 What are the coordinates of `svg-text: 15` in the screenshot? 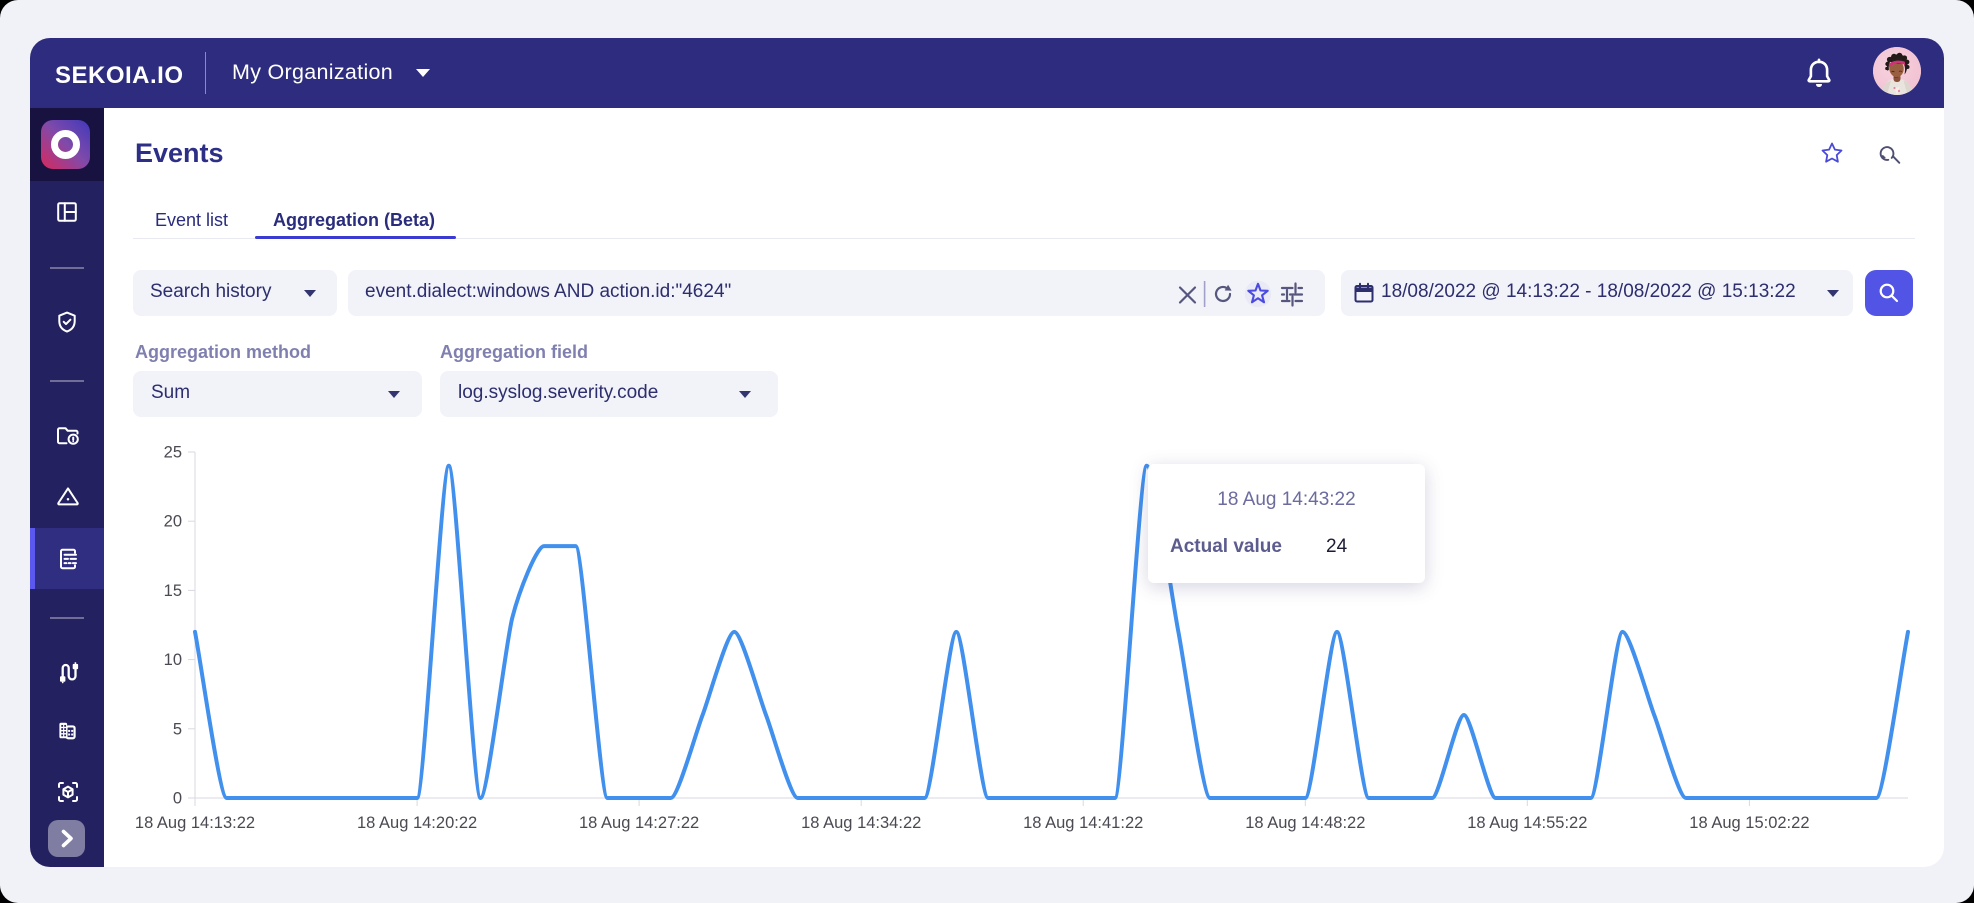 It's located at (173, 591).